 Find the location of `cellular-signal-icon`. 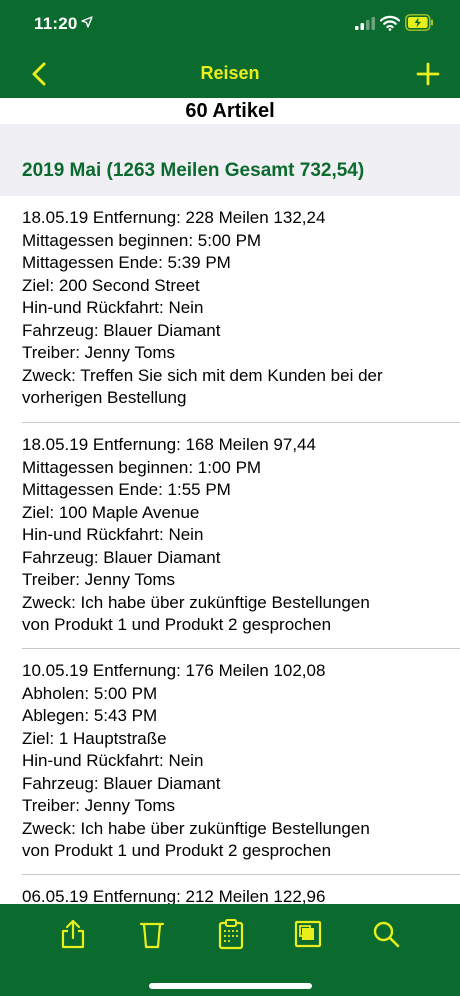

cellular-signal-icon is located at coordinates (365, 23).